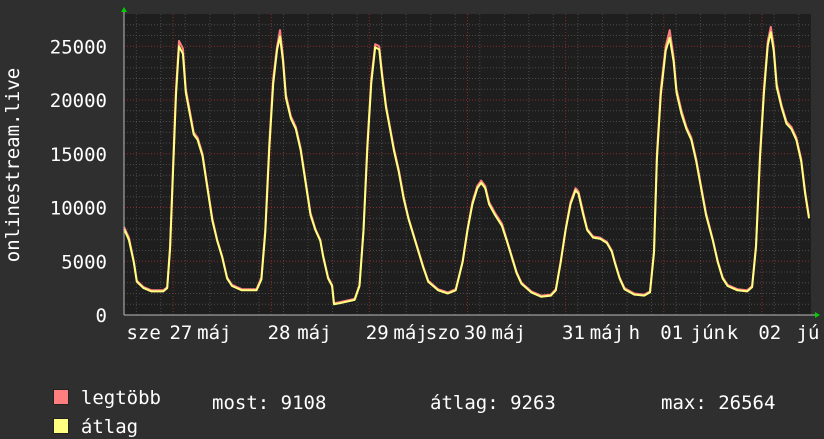  Describe the element at coordinates (180, 333) in the screenshot. I see `x-tick-label: 27` at that location.